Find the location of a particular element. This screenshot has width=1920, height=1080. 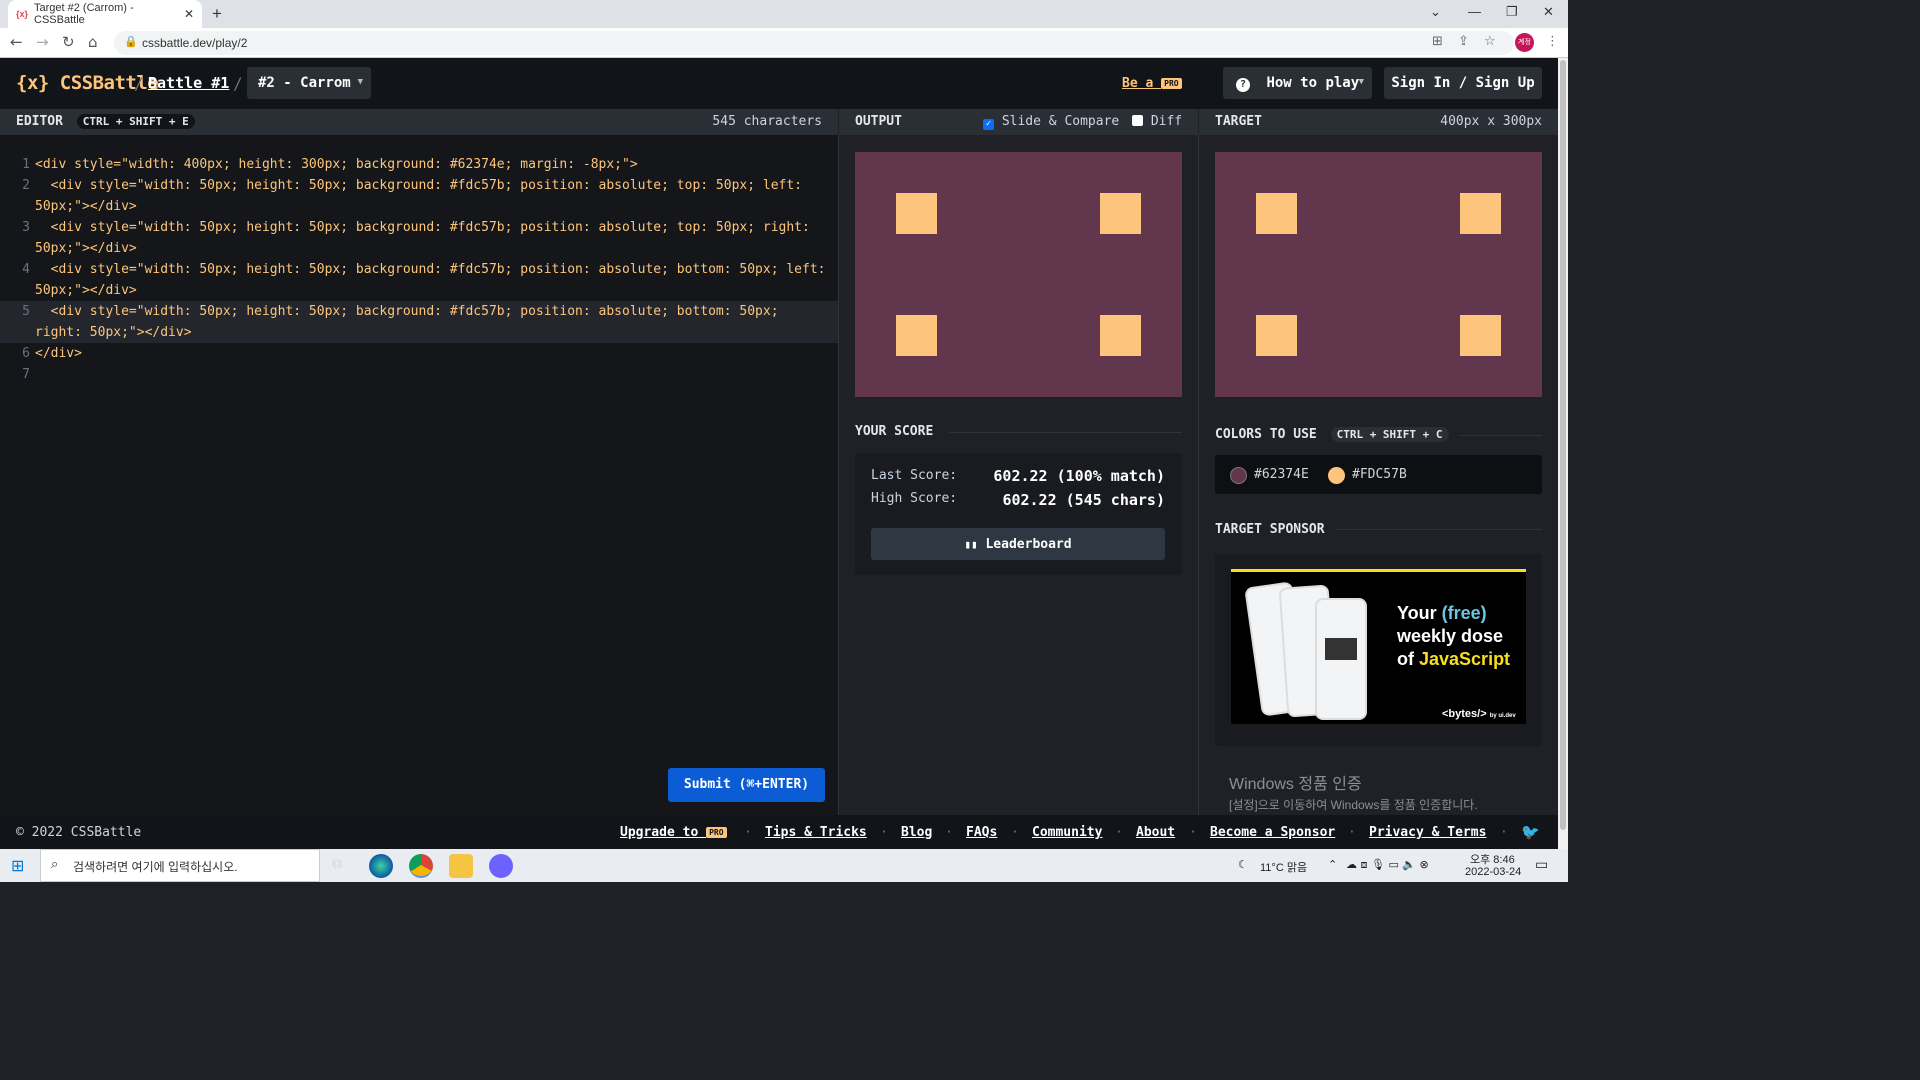

faqs-link: FAQs is located at coordinates (981, 832).